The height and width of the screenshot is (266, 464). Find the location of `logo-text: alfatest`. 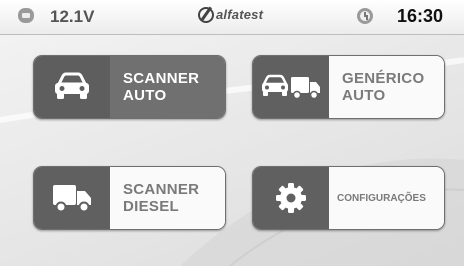

logo-text: alfatest is located at coordinates (240, 14).